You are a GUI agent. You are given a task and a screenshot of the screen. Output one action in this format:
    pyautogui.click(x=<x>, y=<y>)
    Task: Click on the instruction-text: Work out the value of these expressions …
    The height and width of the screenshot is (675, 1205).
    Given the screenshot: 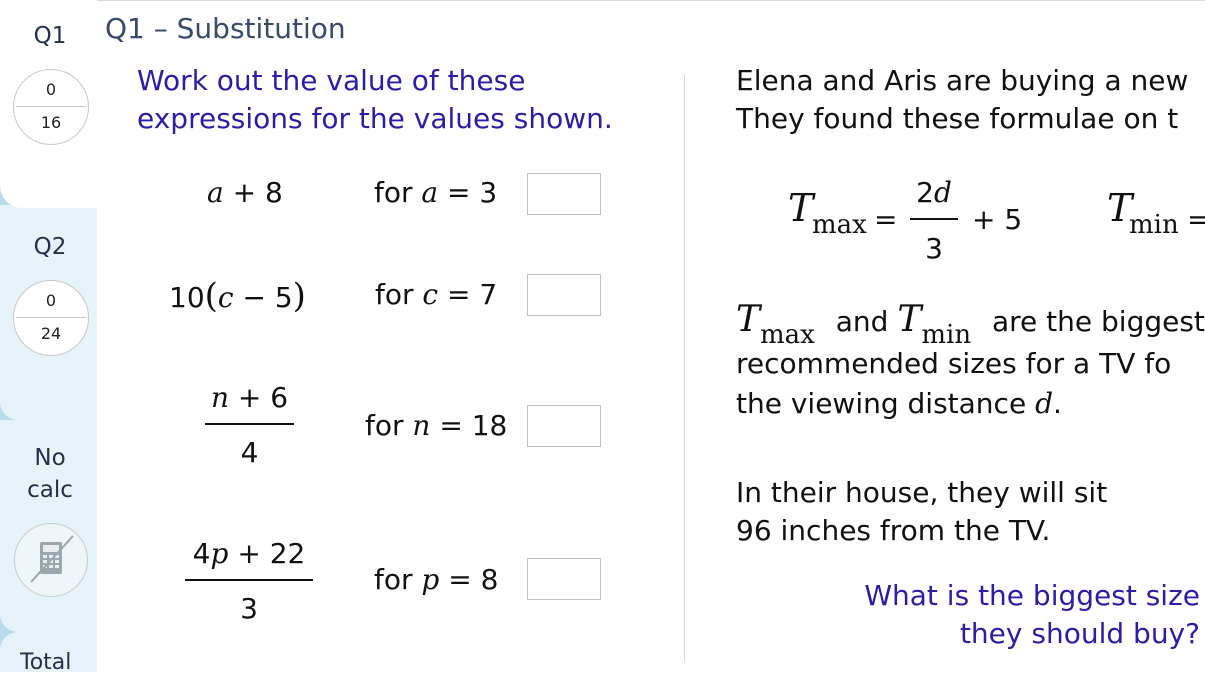 What is the action you would take?
    pyautogui.click(x=375, y=99)
    